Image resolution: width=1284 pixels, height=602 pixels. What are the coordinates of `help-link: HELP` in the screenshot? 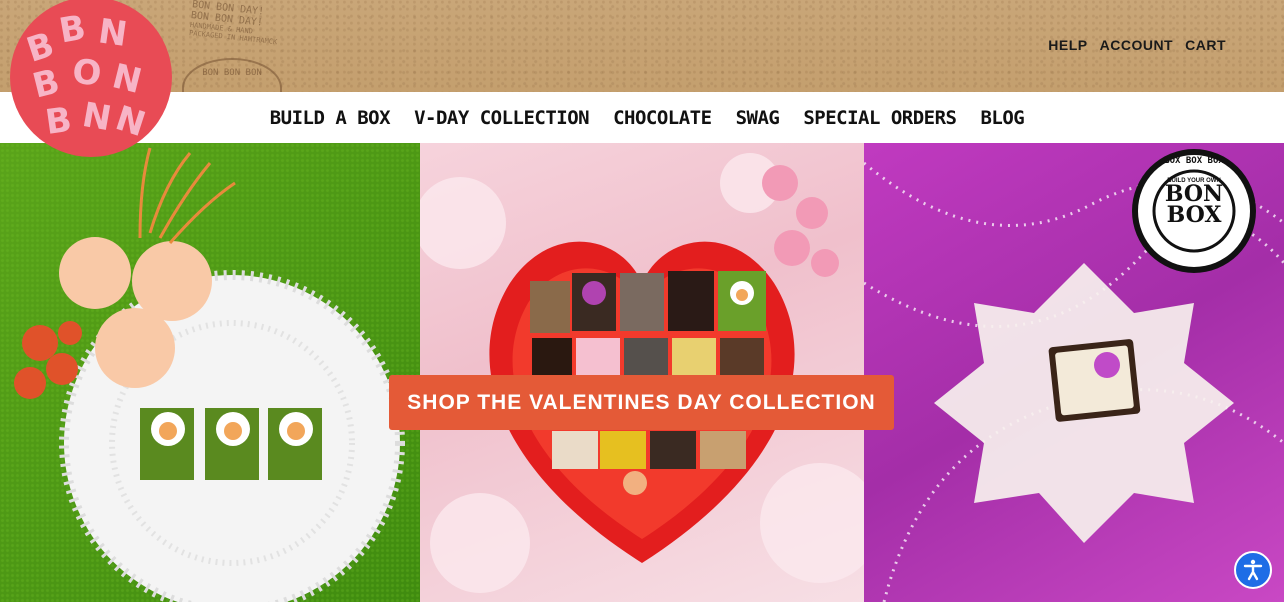 It's located at (1067, 45).